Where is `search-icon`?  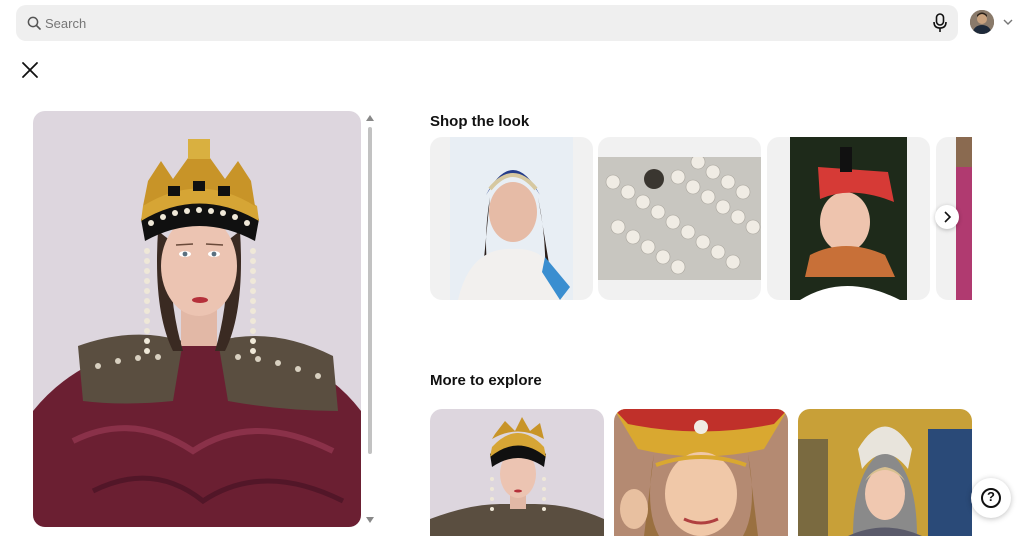
search-icon is located at coordinates (34, 23).